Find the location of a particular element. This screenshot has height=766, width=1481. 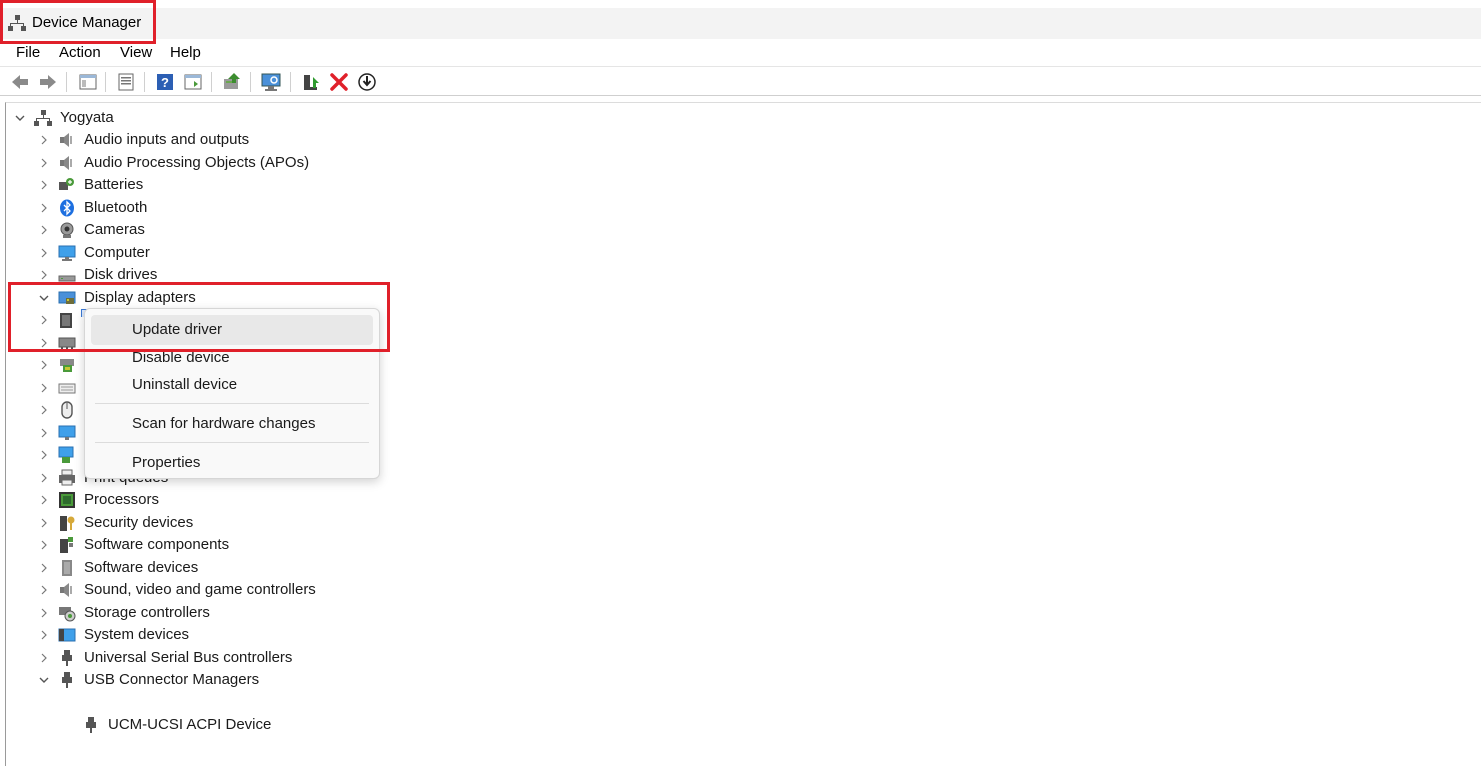

update-driver-icon is located at coordinates (232, 82).